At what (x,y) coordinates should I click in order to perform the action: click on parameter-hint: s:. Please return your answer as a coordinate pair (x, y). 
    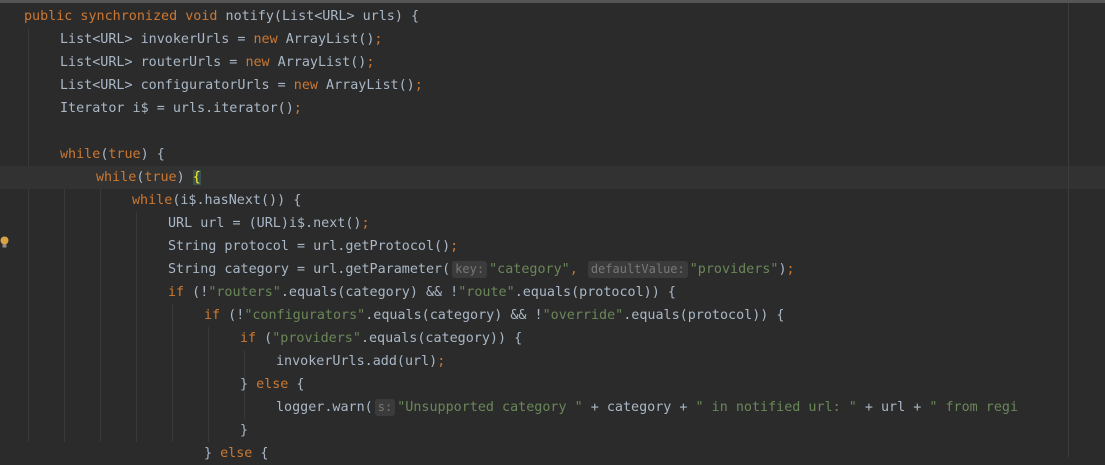
    Looking at the image, I should click on (385, 407).